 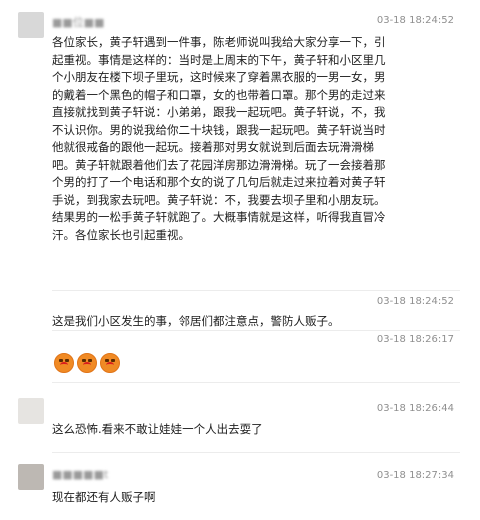 What do you see at coordinates (78, 22) in the screenshot?
I see `username: ■■位■■` at bounding box center [78, 22].